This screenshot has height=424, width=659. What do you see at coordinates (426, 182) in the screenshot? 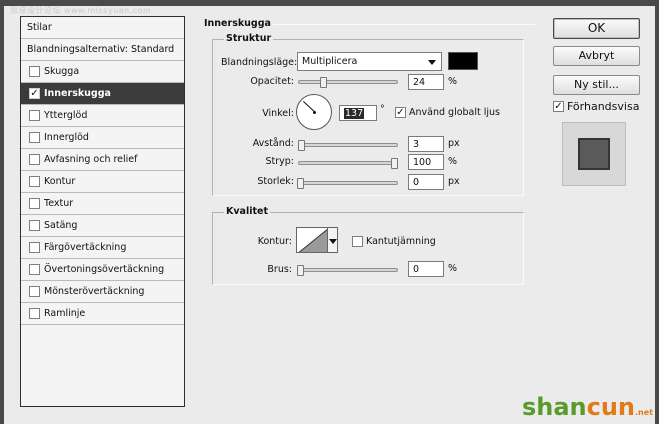
I see `size-input: 0` at bounding box center [426, 182].